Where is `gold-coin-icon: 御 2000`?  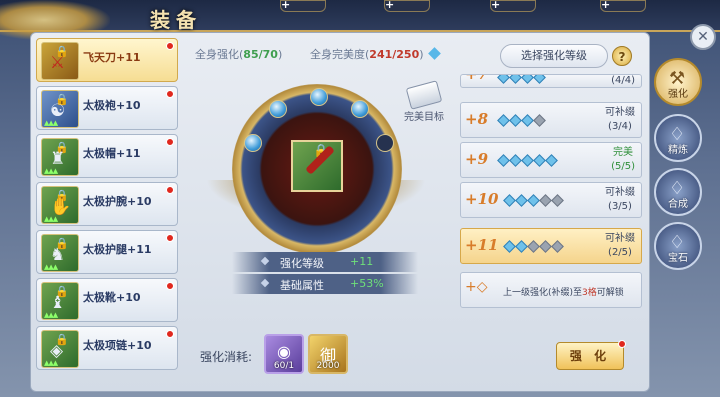
gold-coin-icon: 御 2000 is located at coordinates (328, 354).